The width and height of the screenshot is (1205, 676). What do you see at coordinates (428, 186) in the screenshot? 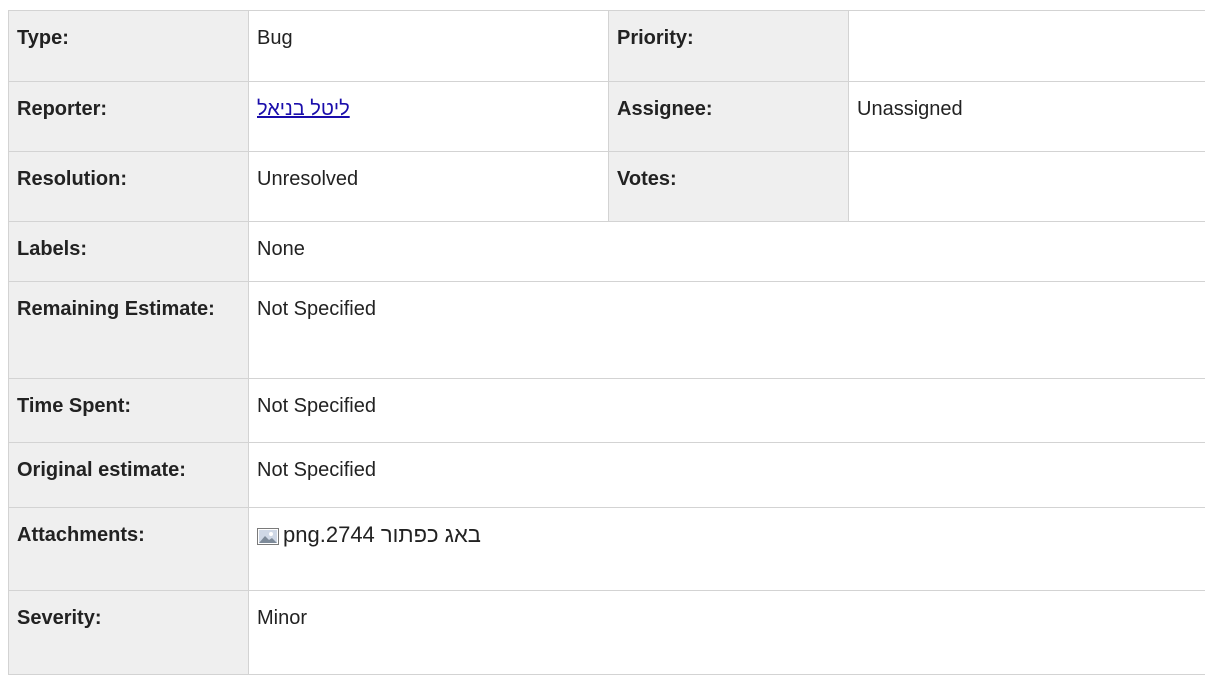
I see `resolution-value: Unresolved` at bounding box center [428, 186].